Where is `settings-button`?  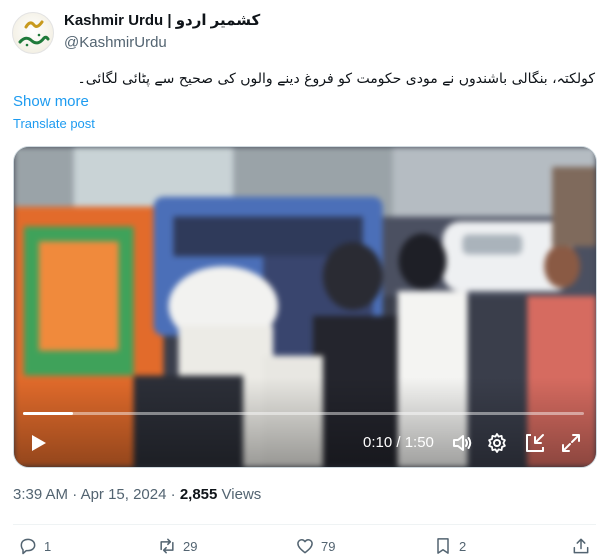 settings-button is located at coordinates (497, 443).